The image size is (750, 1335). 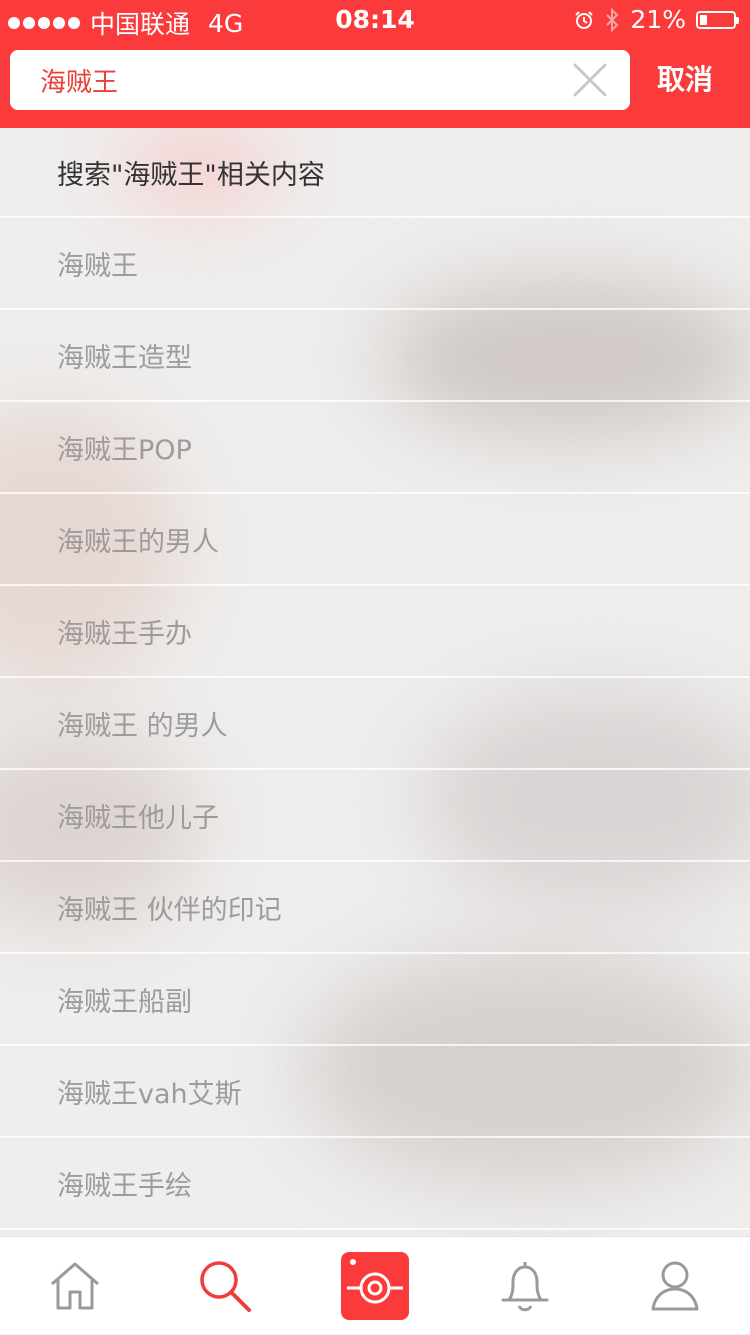 What do you see at coordinates (375, 173) in the screenshot?
I see `search-related-content: 搜索"海贼王"相关内容` at bounding box center [375, 173].